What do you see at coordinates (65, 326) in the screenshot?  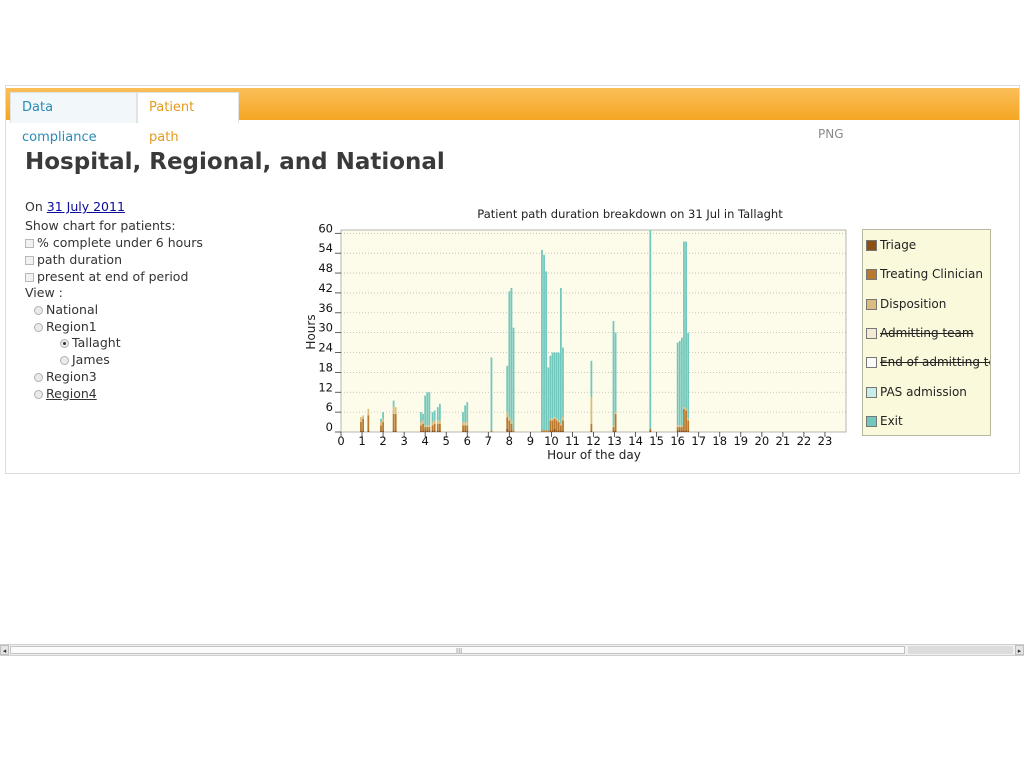 I see `view-region1: Region1` at bounding box center [65, 326].